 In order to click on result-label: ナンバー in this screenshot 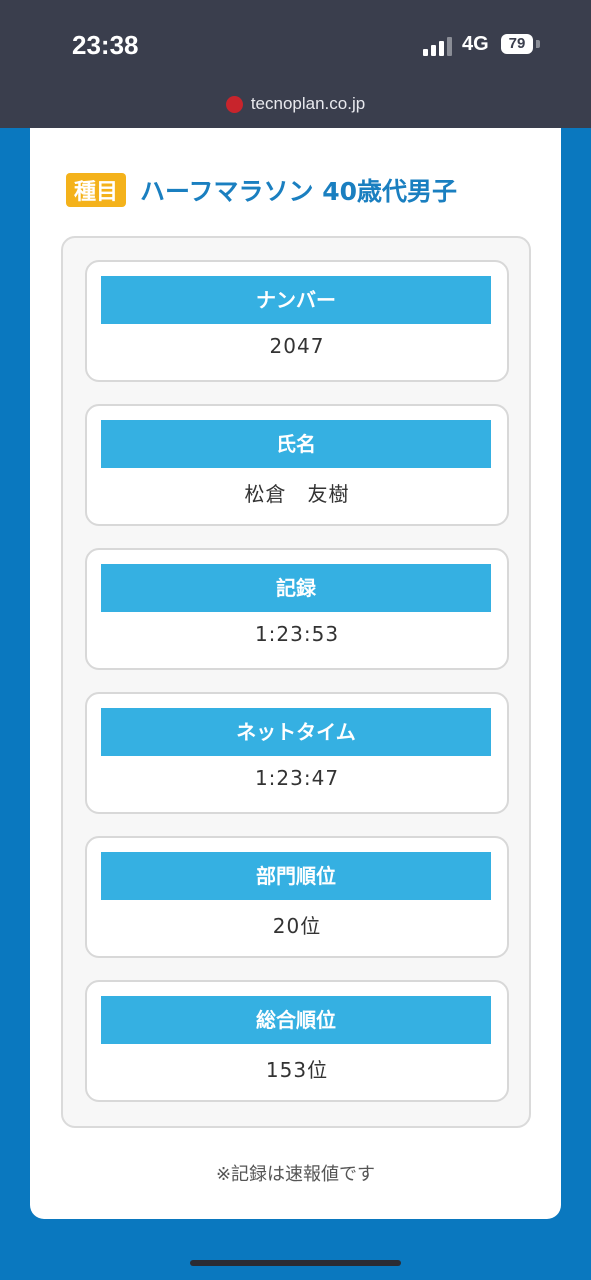, I will do `click(296, 300)`.